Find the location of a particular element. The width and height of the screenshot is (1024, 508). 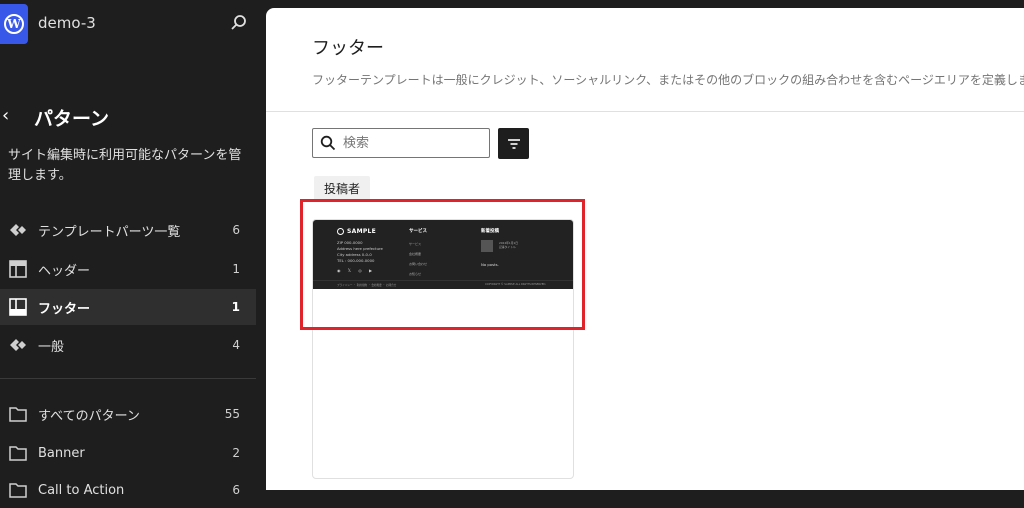

sidebar-item-label: ヘッダー is located at coordinates (64, 271).